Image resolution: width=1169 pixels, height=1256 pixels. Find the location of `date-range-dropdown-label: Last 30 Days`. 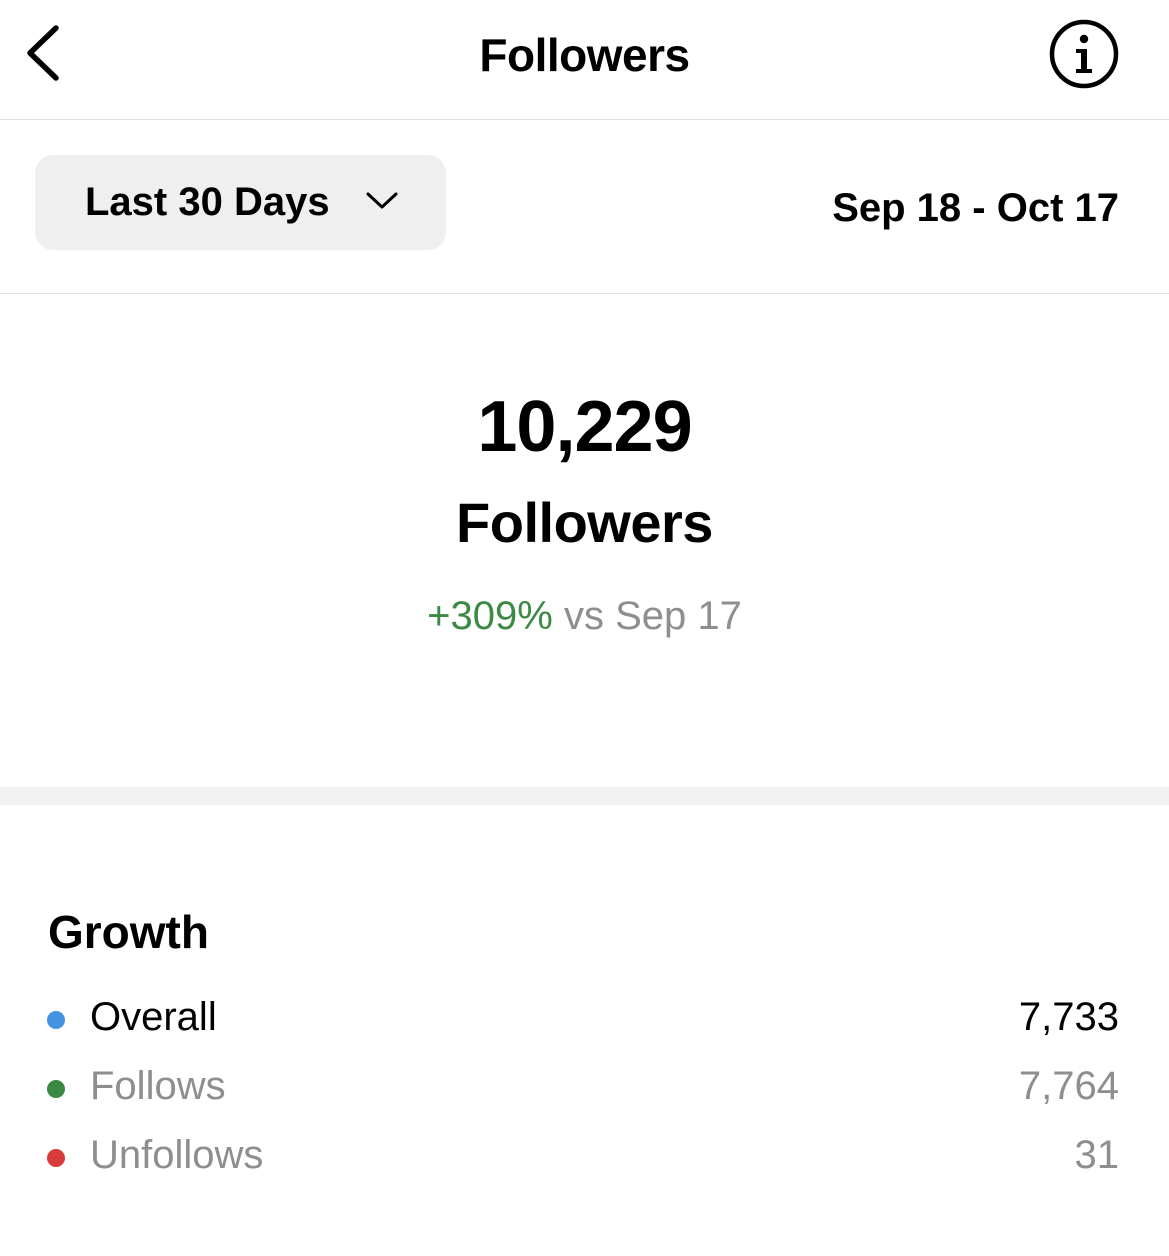

date-range-dropdown-label: Last 30 Days is located at coordinates (207, 202).